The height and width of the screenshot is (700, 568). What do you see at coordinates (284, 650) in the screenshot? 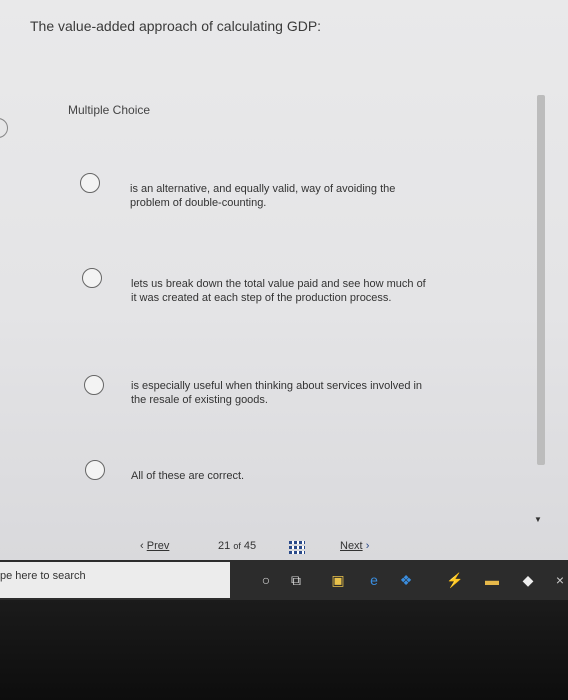
I see `laptop-bezel` at bounding box center [284, 650].